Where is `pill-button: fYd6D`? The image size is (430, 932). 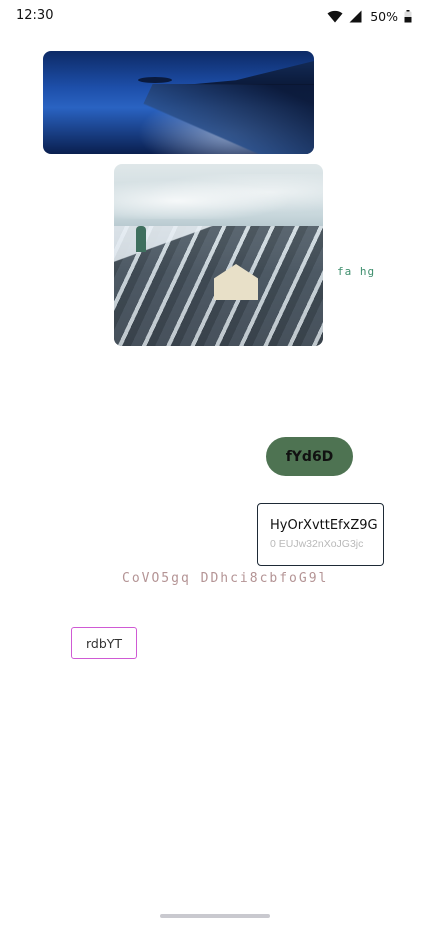 pill-button: fYd6D is located at coordinates (309, 456).